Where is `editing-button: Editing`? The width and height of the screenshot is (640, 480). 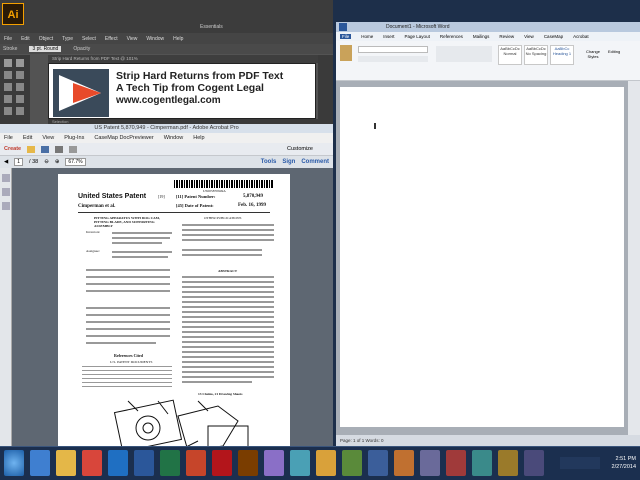 editing-button: Editing is located at coordinates (614, 51).